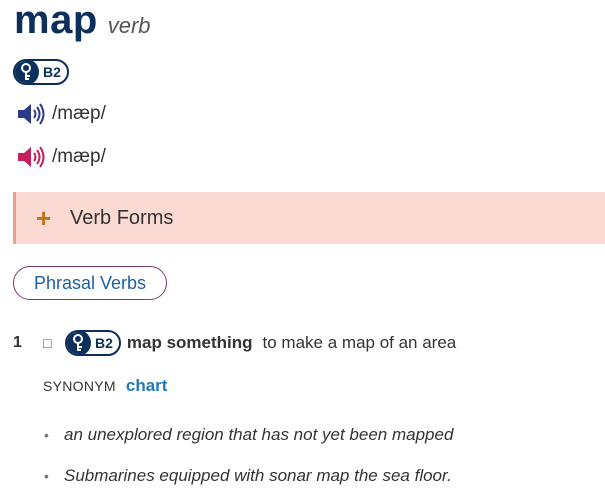  What do you see at coordinates (129, 25) in the screenshot?
I see `part-of-speech: verb` at bounding box center [129, 25].